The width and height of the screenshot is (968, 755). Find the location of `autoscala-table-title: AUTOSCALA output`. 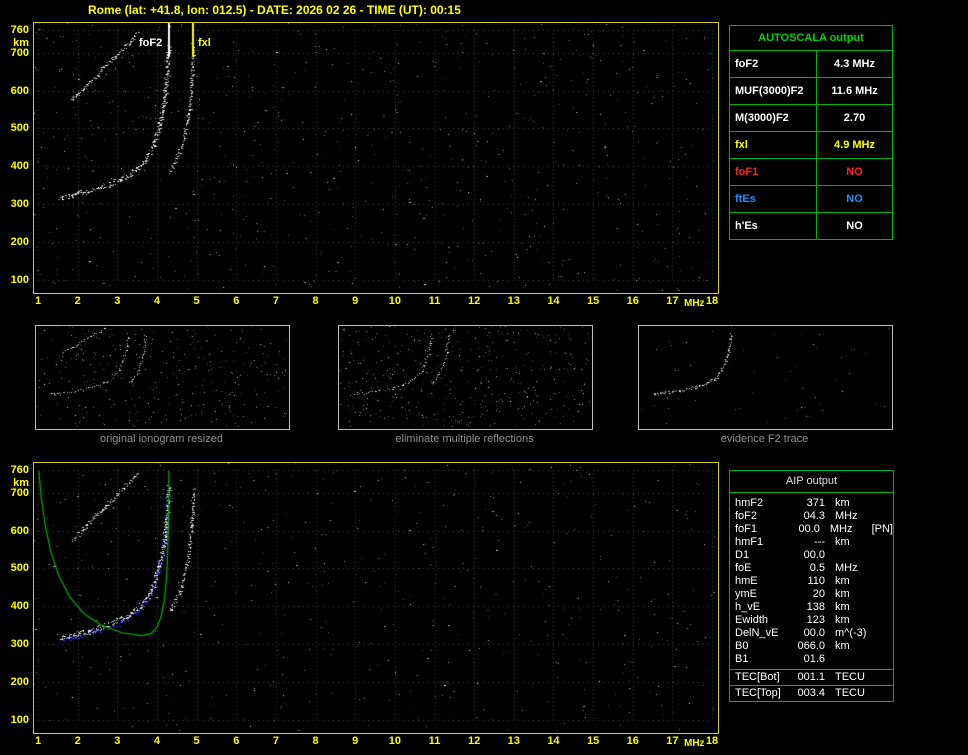

autoscala-table-title: AUTOSCALA output is located at coordinates (811, 38).